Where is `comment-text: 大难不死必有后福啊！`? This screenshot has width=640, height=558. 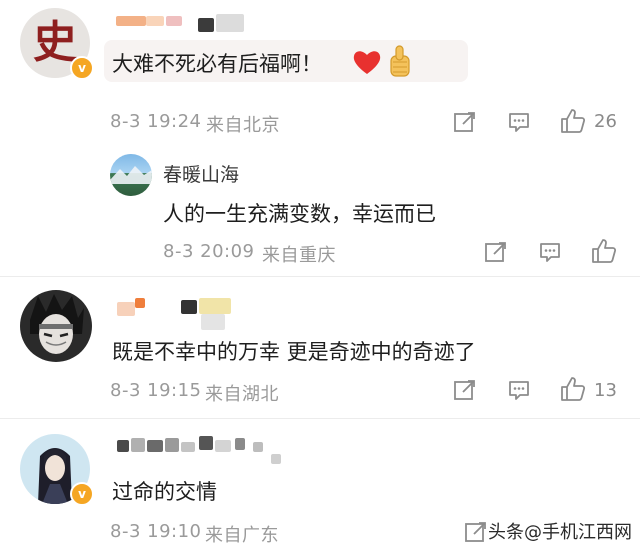 comment-text: 大难不死必有后福啊！ is located at coordinates (217, 64).